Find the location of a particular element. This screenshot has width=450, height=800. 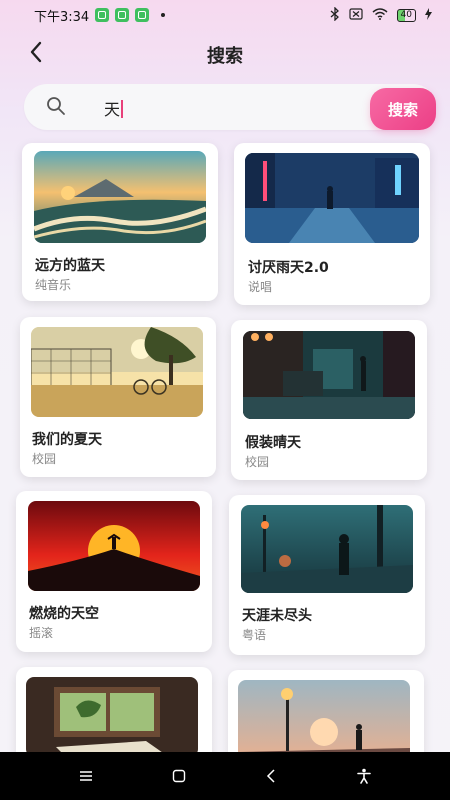

search-input-value: 天 is located at coordinates (112, 109).